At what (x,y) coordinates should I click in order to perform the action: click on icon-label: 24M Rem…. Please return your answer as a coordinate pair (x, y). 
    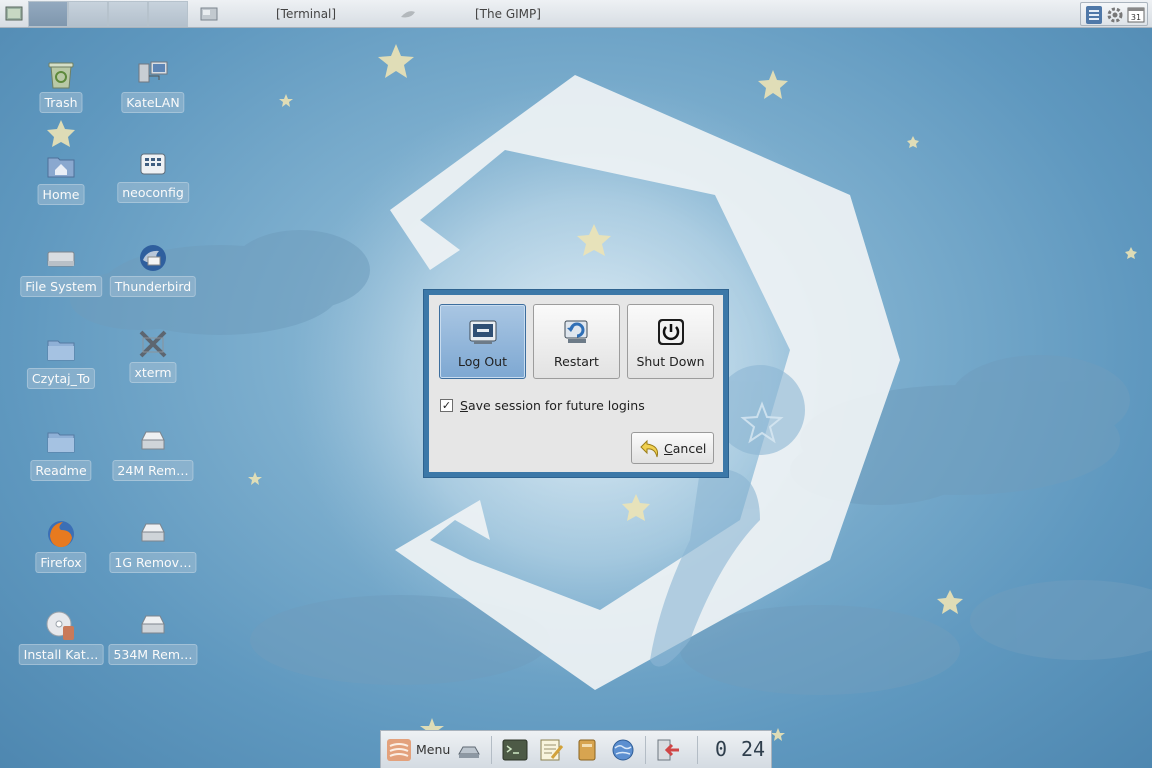
    Looking at the image, I should click on (153, 470).